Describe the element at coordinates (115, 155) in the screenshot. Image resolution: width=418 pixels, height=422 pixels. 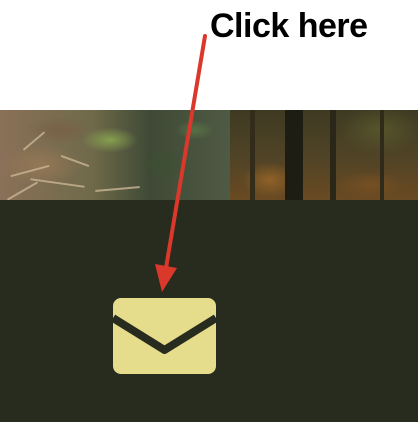
I see `forest-floor-image` at that location.